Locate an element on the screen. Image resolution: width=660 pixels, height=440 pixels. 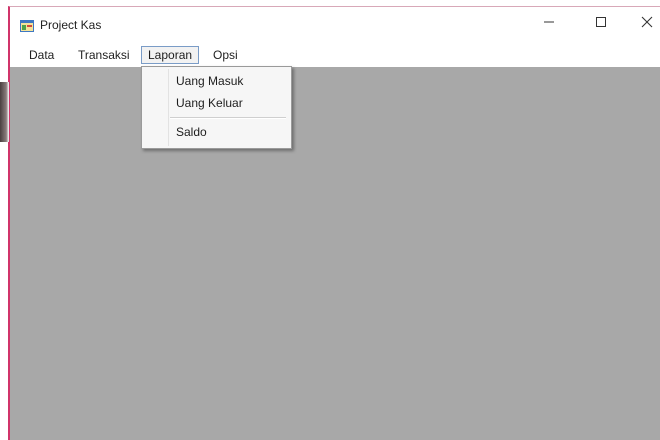
maximize-icon is located at coordinates (601, 24).